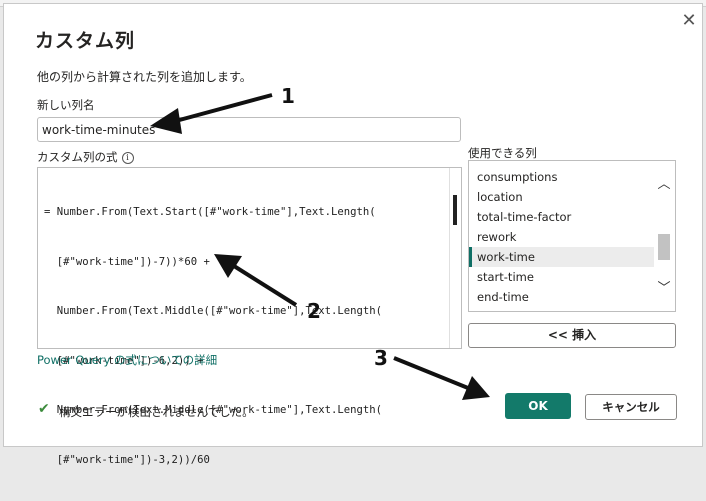 The image size is (706, 501). What do you see at coordinates (222, 108) in the screenshot?
I see `arrow-1-line` at bounding box center [222, 108].